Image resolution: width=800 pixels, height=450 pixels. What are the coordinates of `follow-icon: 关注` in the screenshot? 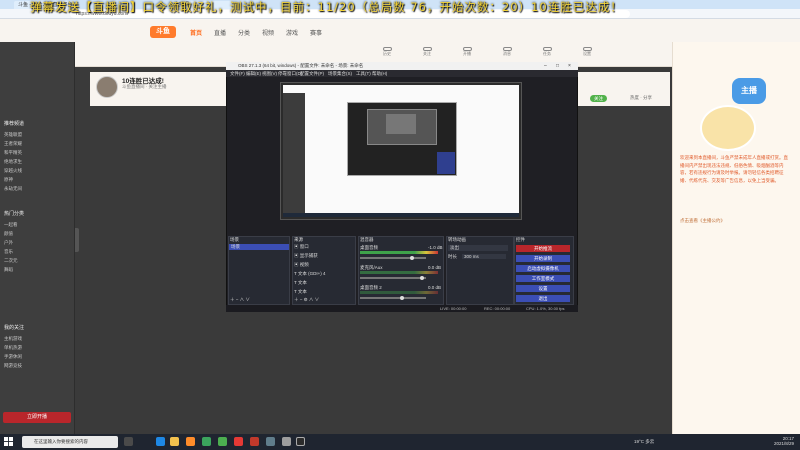 It's located at (427, 52).